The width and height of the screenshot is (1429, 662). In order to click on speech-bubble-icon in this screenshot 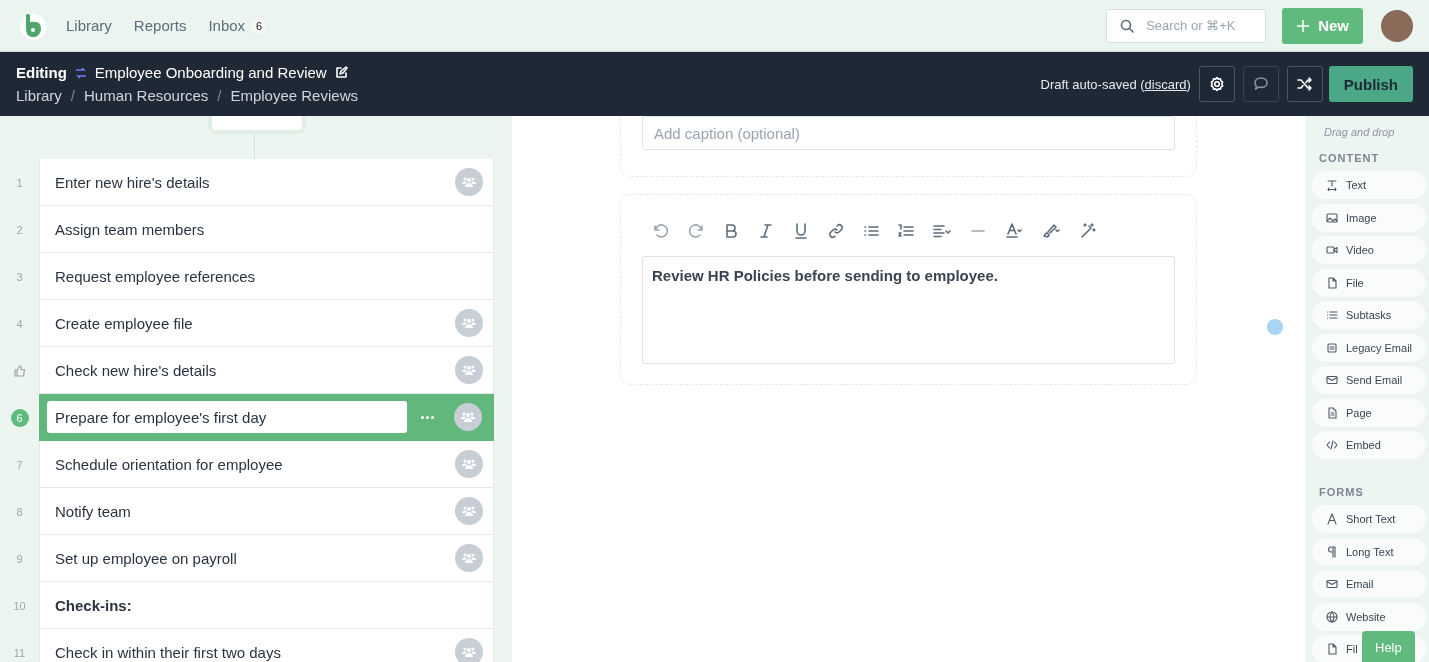, I will do `click(1260, 84)`.